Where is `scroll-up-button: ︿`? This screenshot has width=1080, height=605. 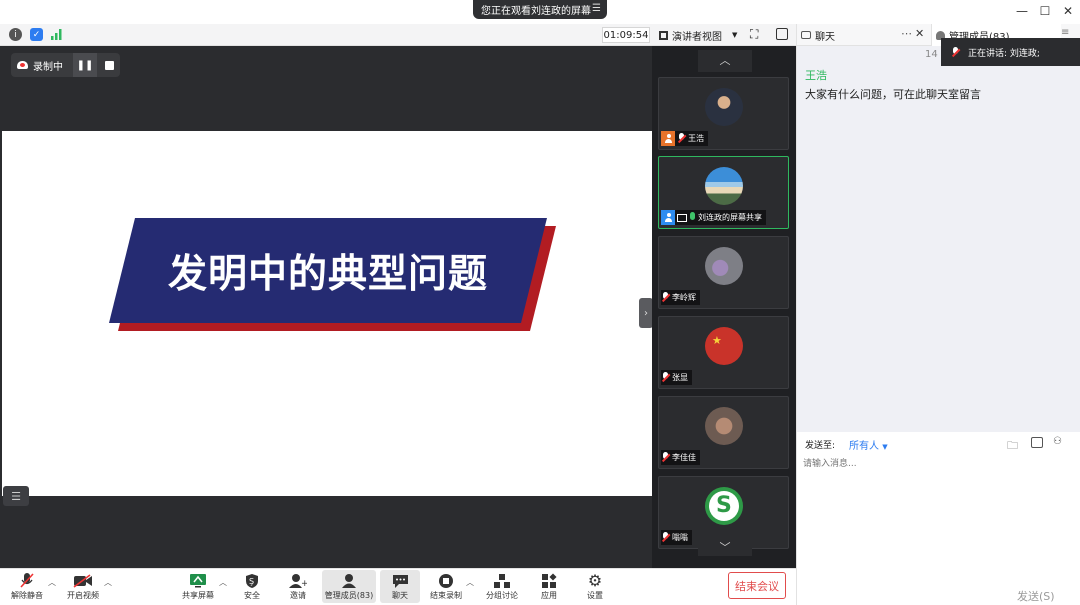
scroll-up-button: ︿ is located at coordinates (725, 61).